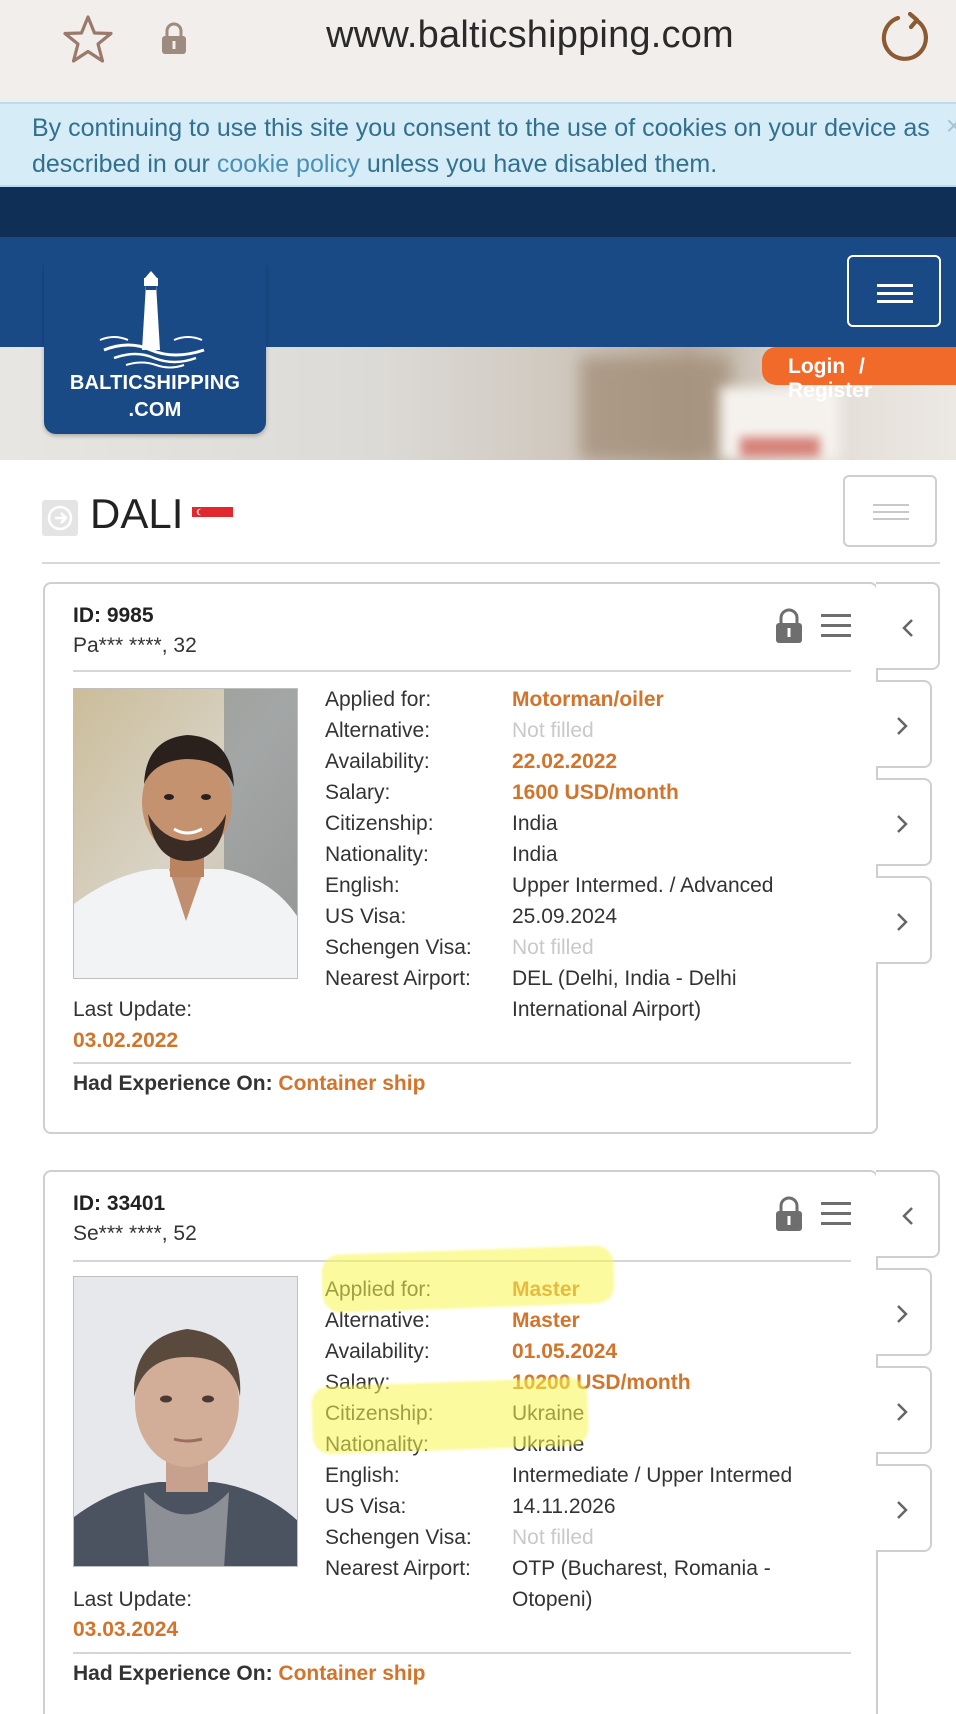 The image size is (956, 1714). Describe the element at coordinates (859, 374) in the screenshot. I see `login-register: Login / Register` at that location.